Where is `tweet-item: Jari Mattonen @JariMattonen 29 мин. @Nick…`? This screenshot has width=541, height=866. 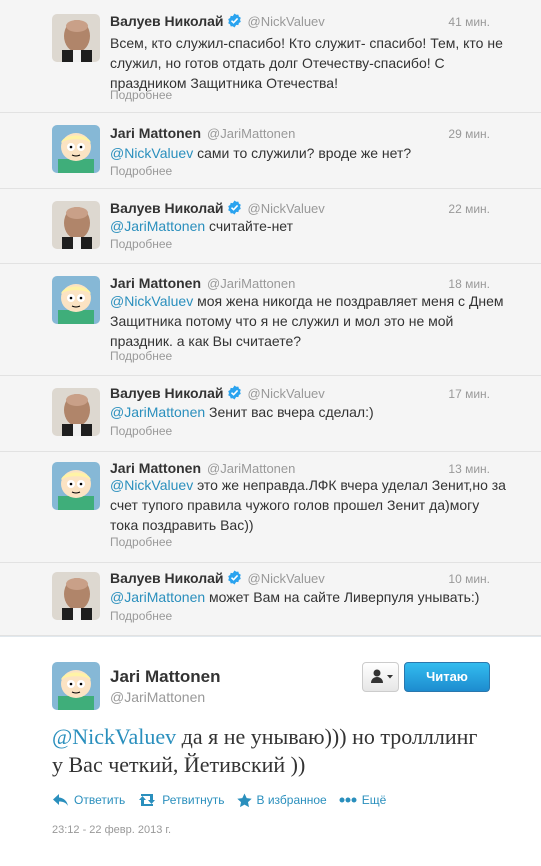 tweet-item: Jari Mattonen @JariMattonen 29 мин. @Nick… is located at coordinates (270, 151).